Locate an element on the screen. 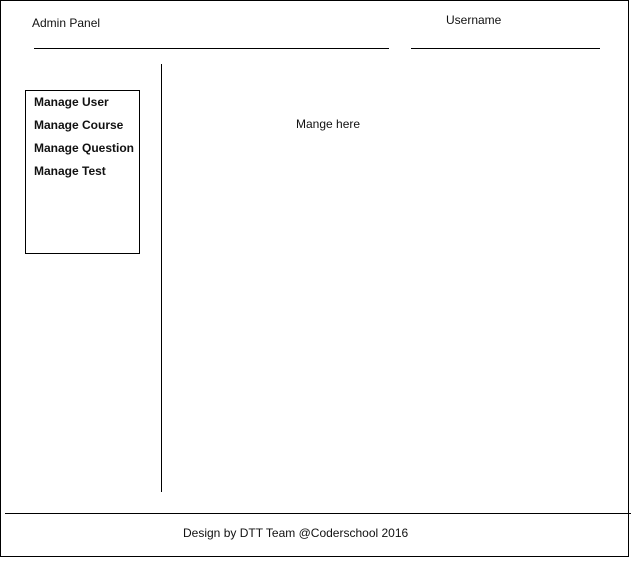  sidebar-item-manage-course: Manage Course is located at coordinates (78, 125).